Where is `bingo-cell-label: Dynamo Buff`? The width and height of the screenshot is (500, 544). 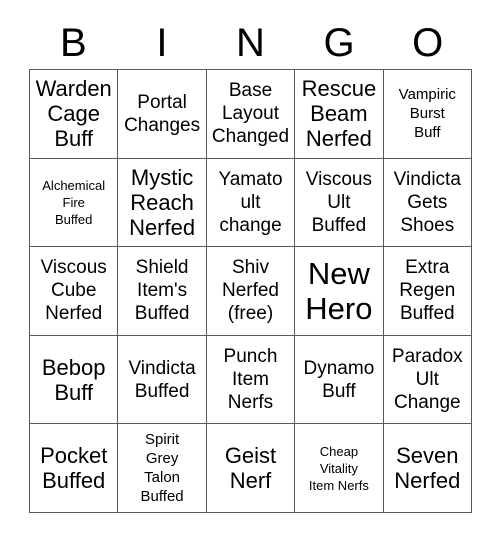 bingo-cell-label: Dynamo Buff is located at coordinates (339, 379).